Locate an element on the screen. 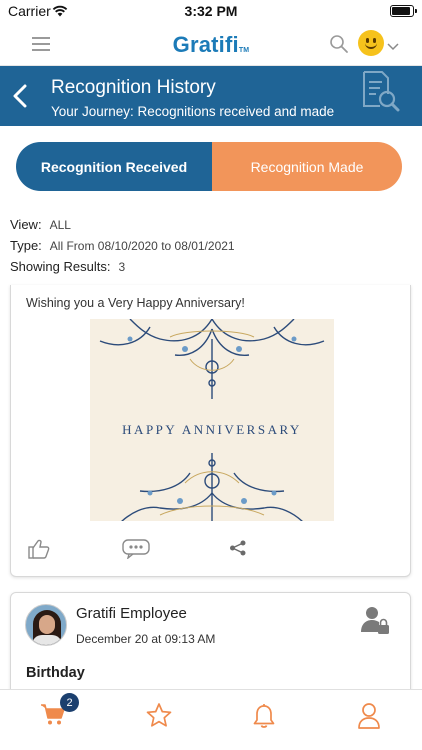 Image resolution: width=422 pixels, height=750 pixels. share-icon is located at coordinates (238, 550).